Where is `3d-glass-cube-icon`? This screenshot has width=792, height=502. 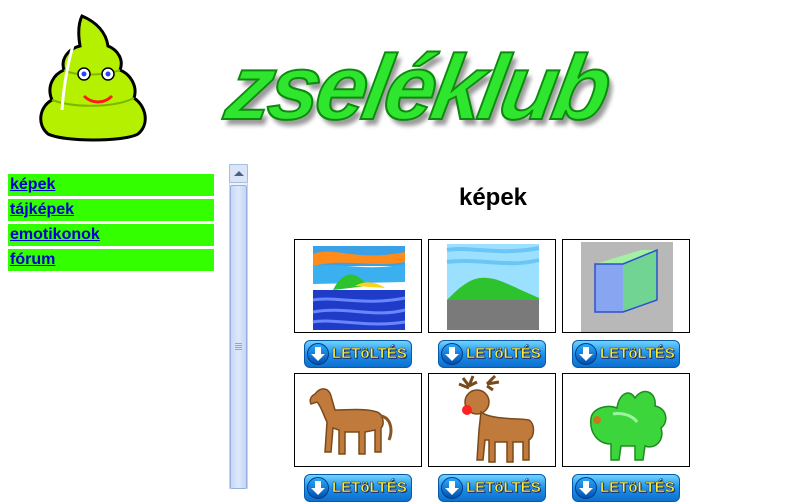
3d-glass-cube-icon is located at coordinates (627, 287).